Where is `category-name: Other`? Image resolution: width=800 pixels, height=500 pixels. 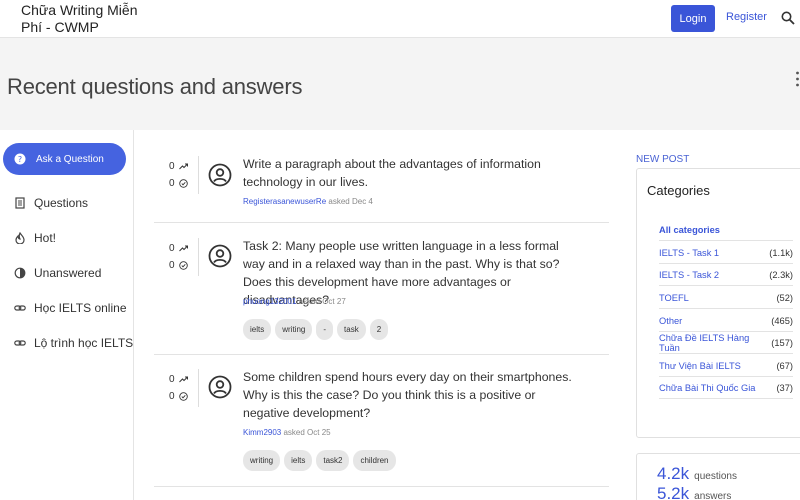
category-name: Other is located at coordinates (671, 320).